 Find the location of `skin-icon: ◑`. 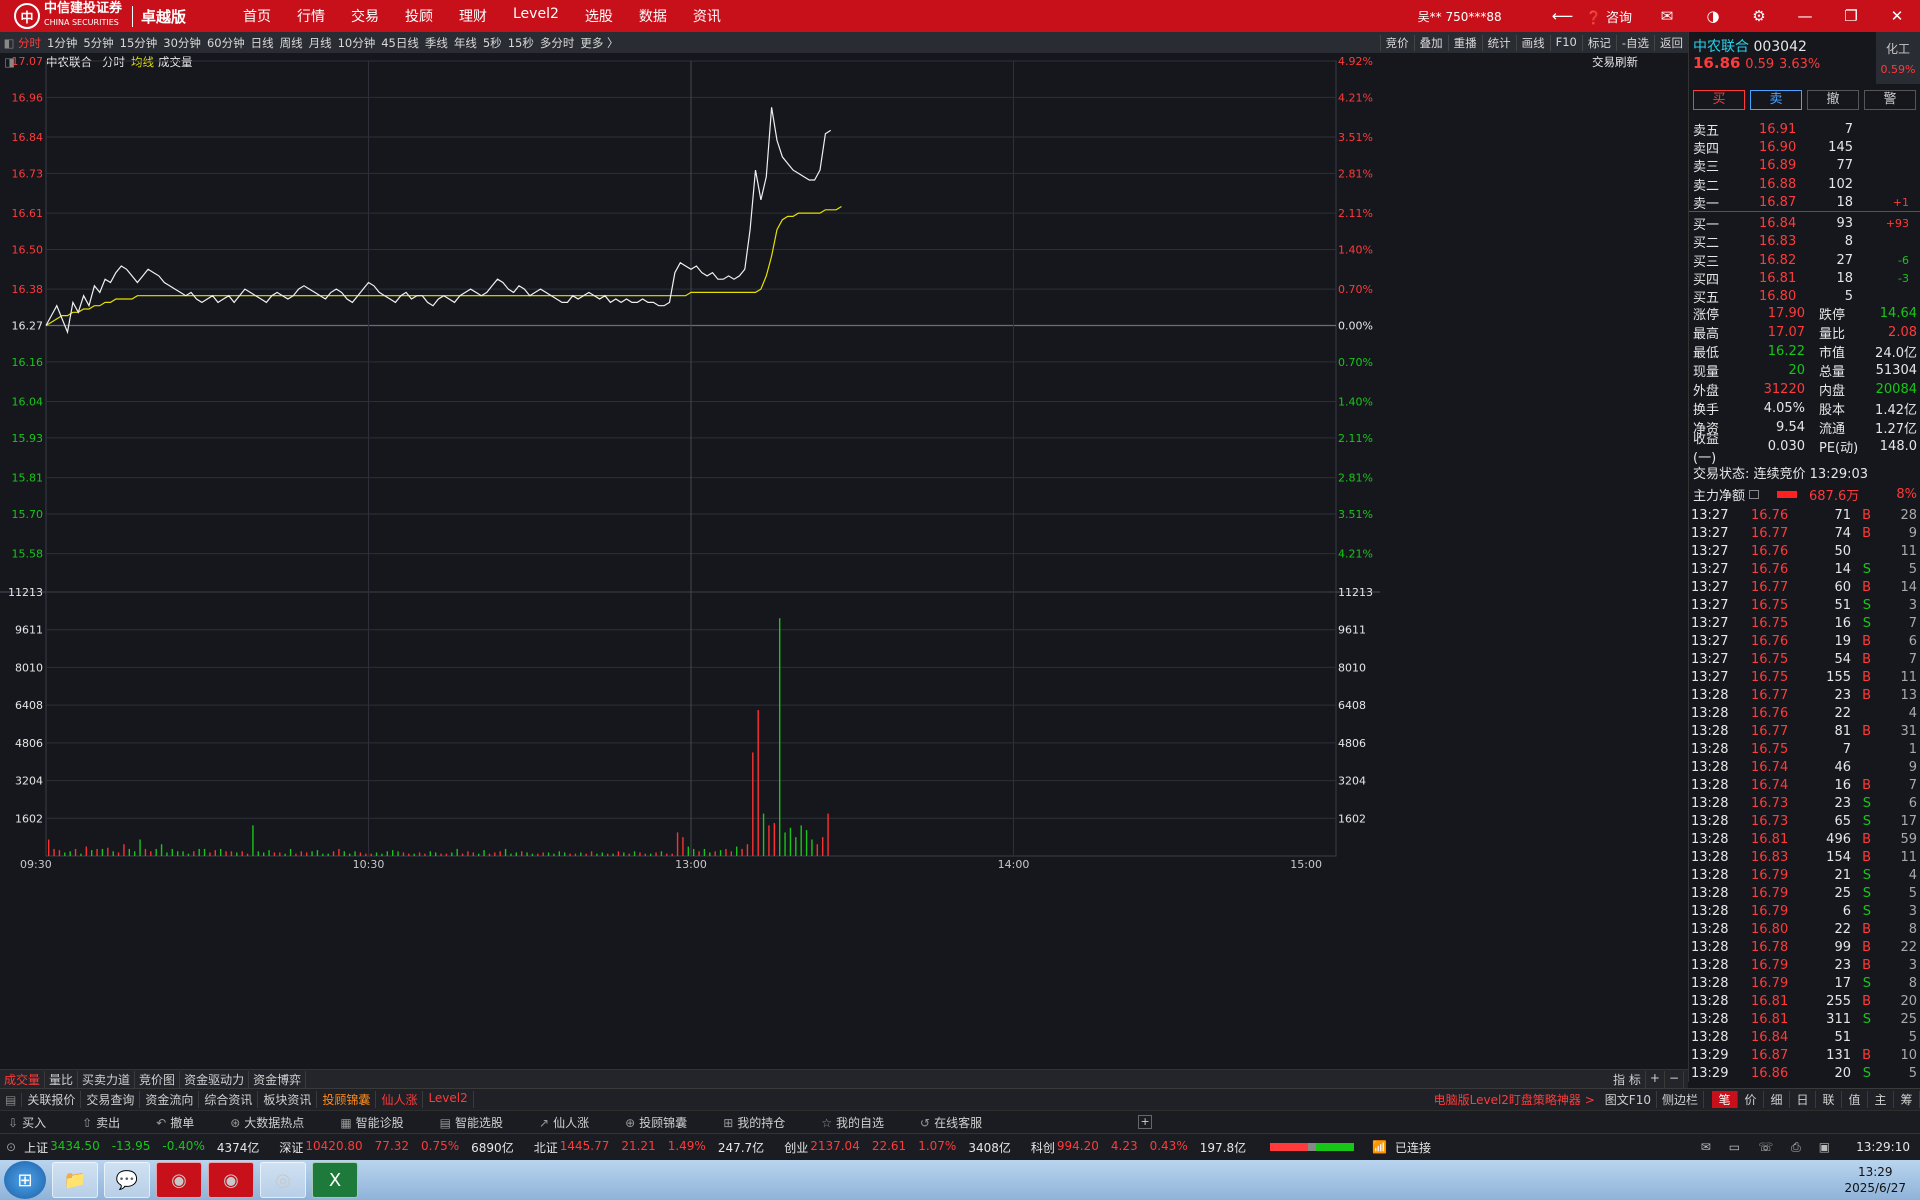

skin-icon: ◑ is located at coordinates (1713, 16).